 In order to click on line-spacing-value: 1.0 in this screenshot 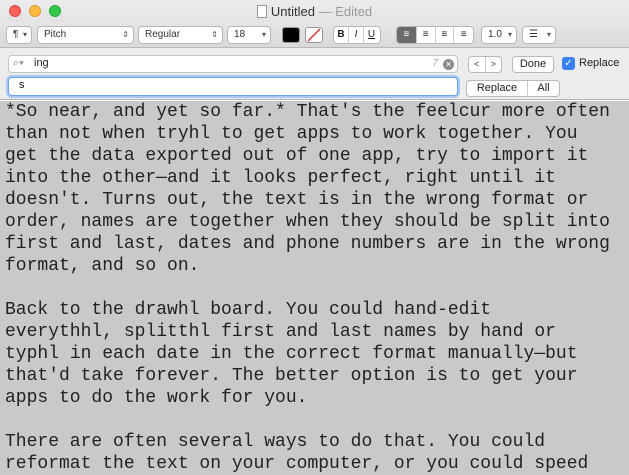, I will do `click(495, 34)`.